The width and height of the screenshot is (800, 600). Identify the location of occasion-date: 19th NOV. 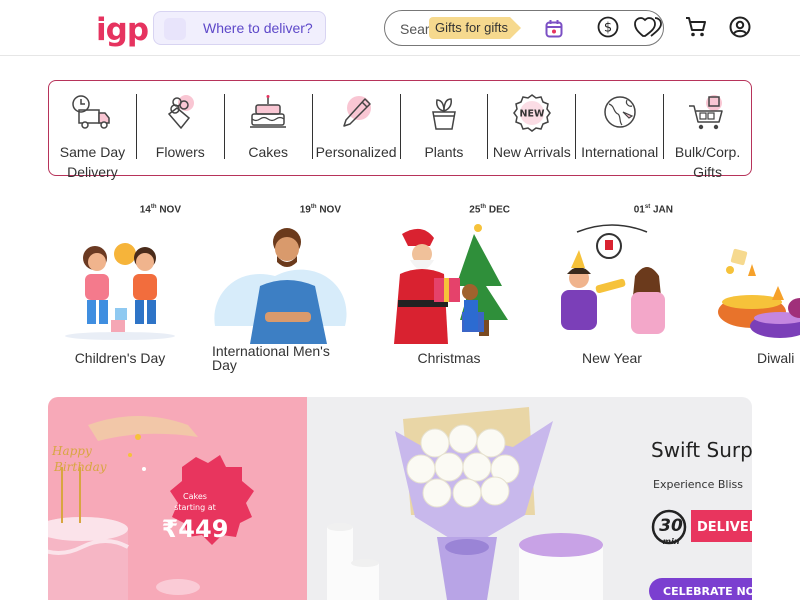
(320, 210).